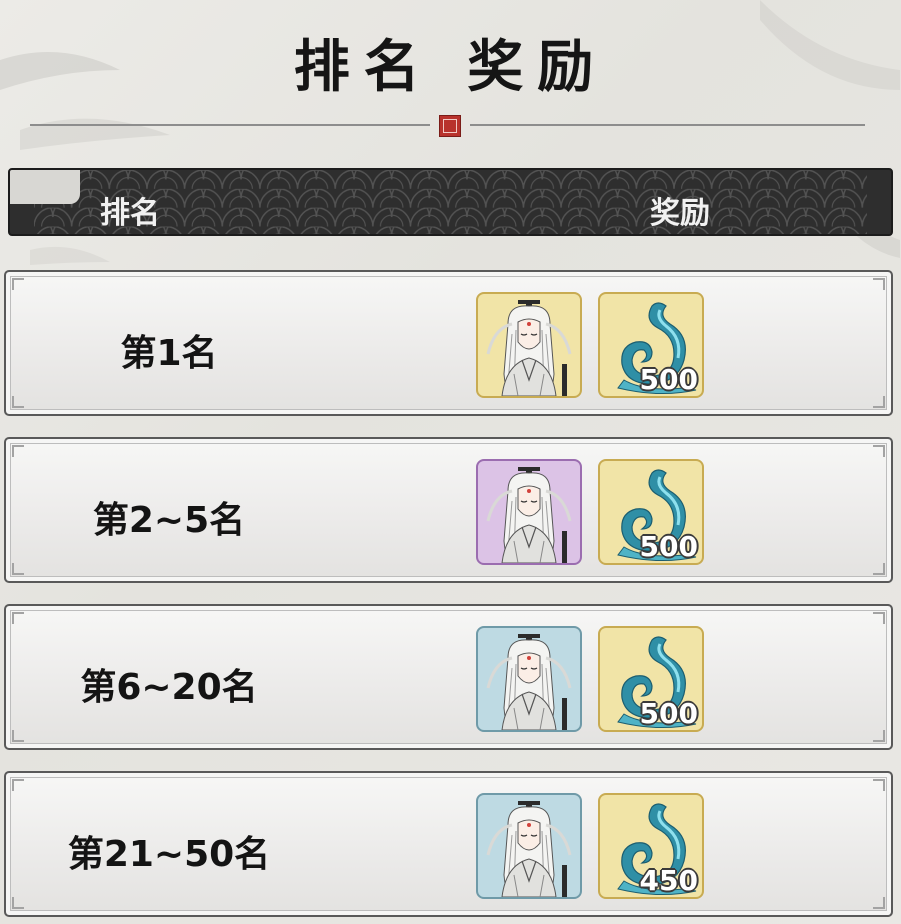 The width and height of the screenshot is (901, 924). What do you see at coordinates (169, 687) in the screenshot?
I see `rank-label: 第6~20名` at bounding box center [169, 687].